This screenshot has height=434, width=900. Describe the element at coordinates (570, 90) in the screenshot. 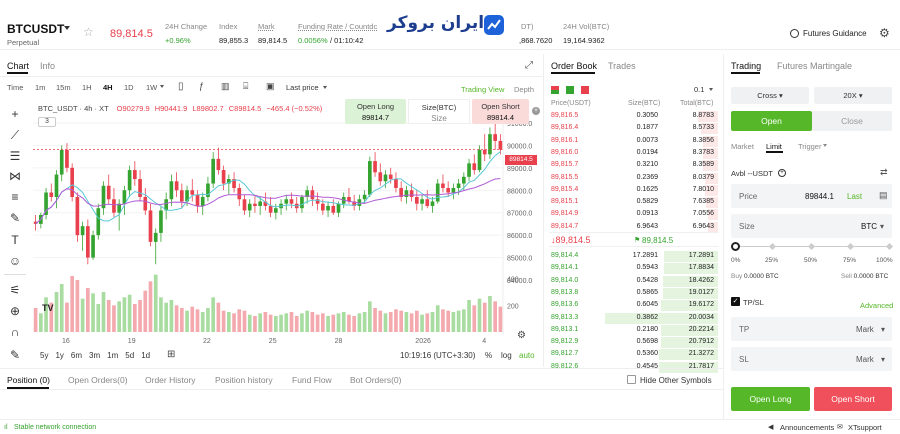

I see `book-bids-icon` at that location.